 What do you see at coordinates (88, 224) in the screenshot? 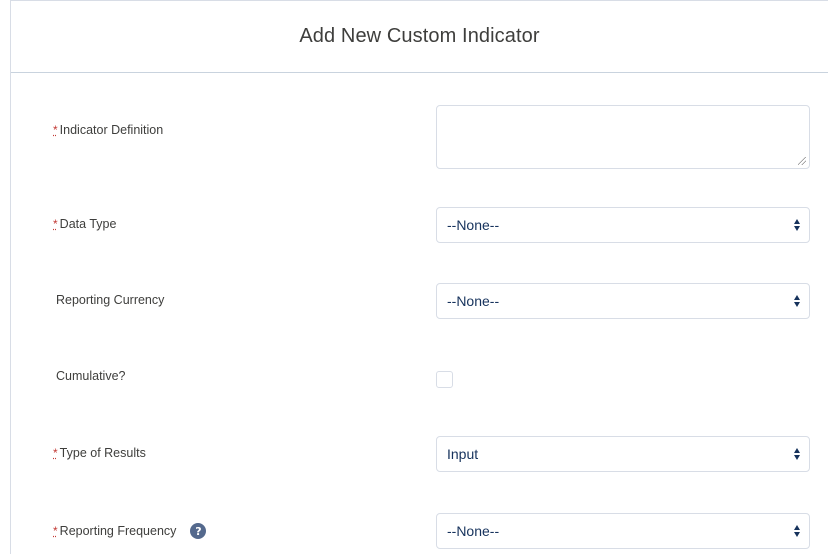
I see `data-type-label-text: Data Type` at bounding box center [88, 224].